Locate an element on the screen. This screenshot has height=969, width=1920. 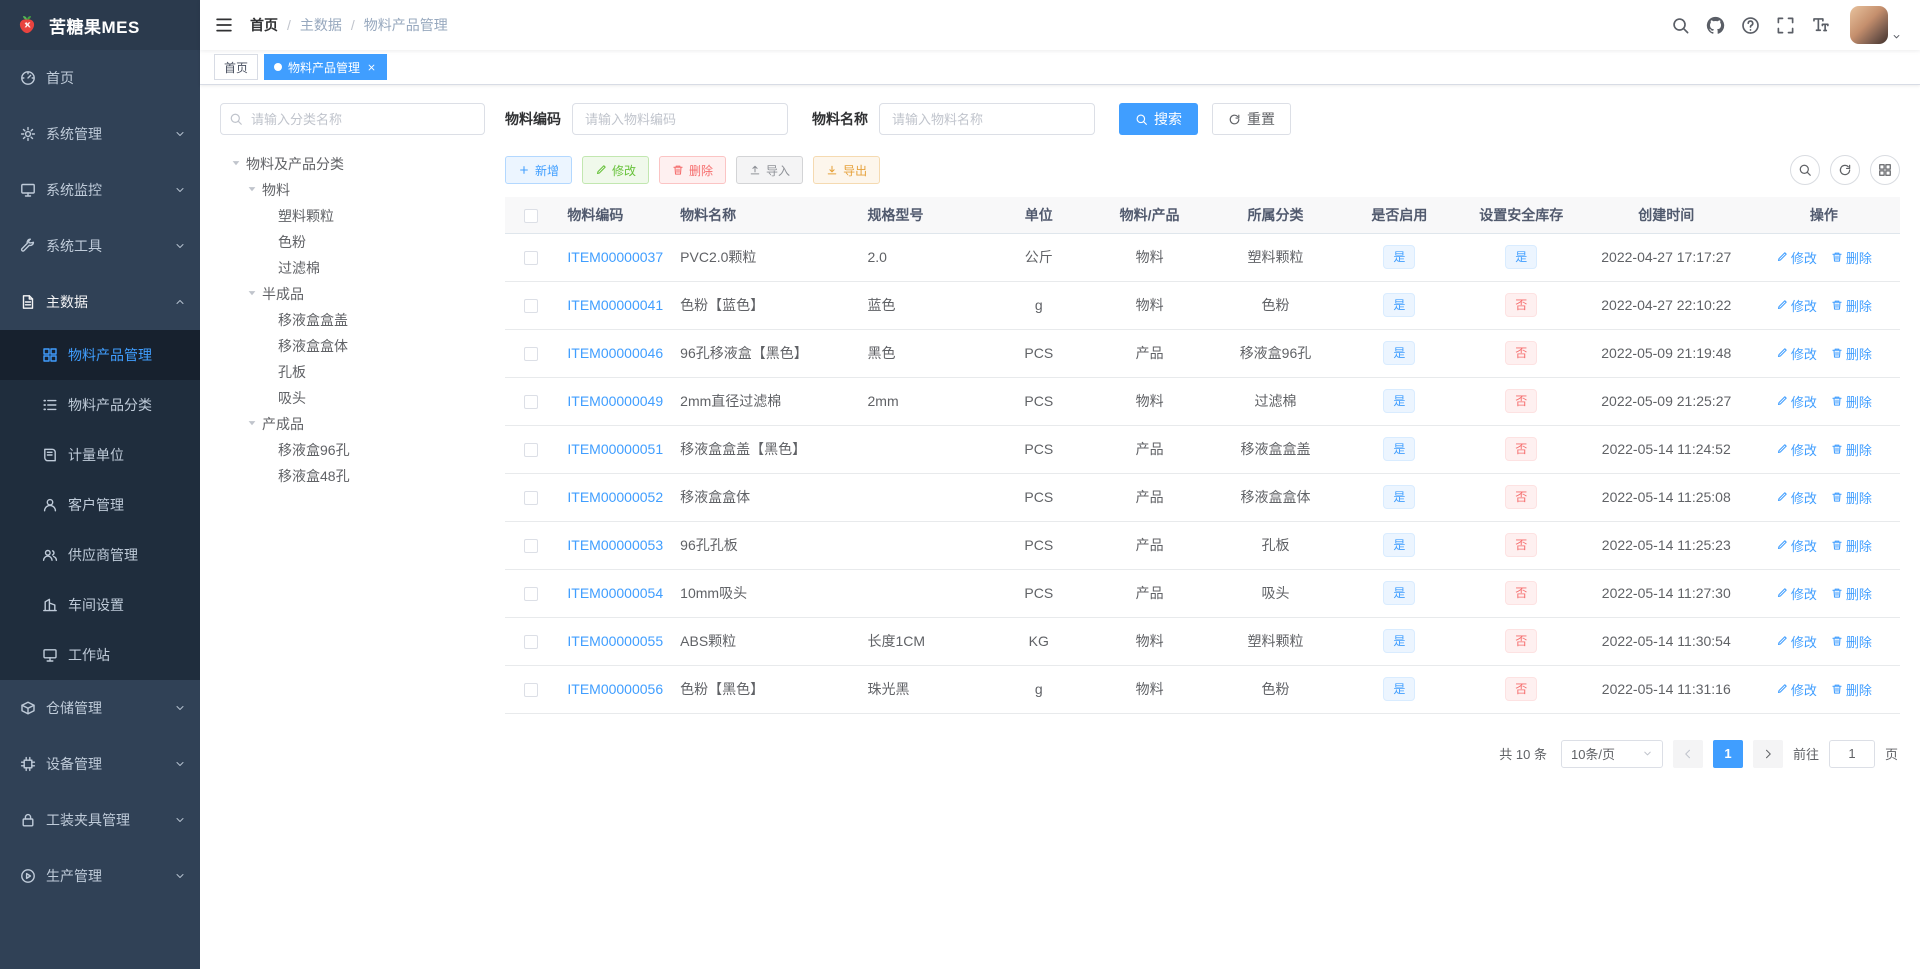
tree-node: 物料 is located at coordinates (352, 190).